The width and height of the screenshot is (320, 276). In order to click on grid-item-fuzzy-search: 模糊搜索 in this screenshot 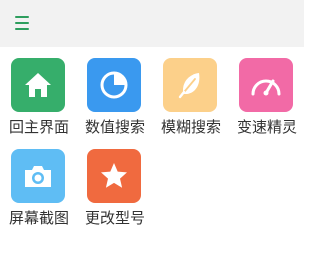, I will do `click(193, 103)`.